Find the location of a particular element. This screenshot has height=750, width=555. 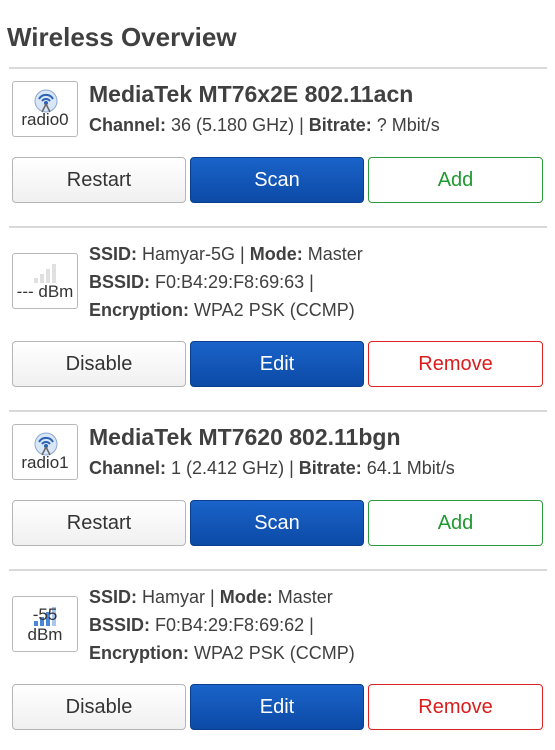

device-title: MediaTek MT76x2E 802.11acn is located at coordinates (251, 94).